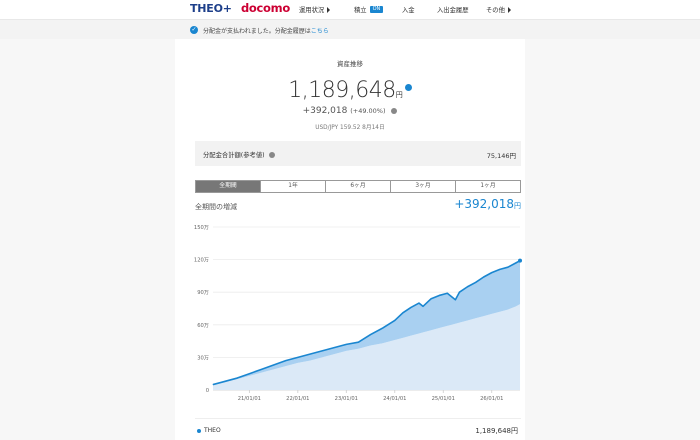 This screenshot has height=440, width=700. I want to click on dividend-history-link: こちら, so click(320, 31).